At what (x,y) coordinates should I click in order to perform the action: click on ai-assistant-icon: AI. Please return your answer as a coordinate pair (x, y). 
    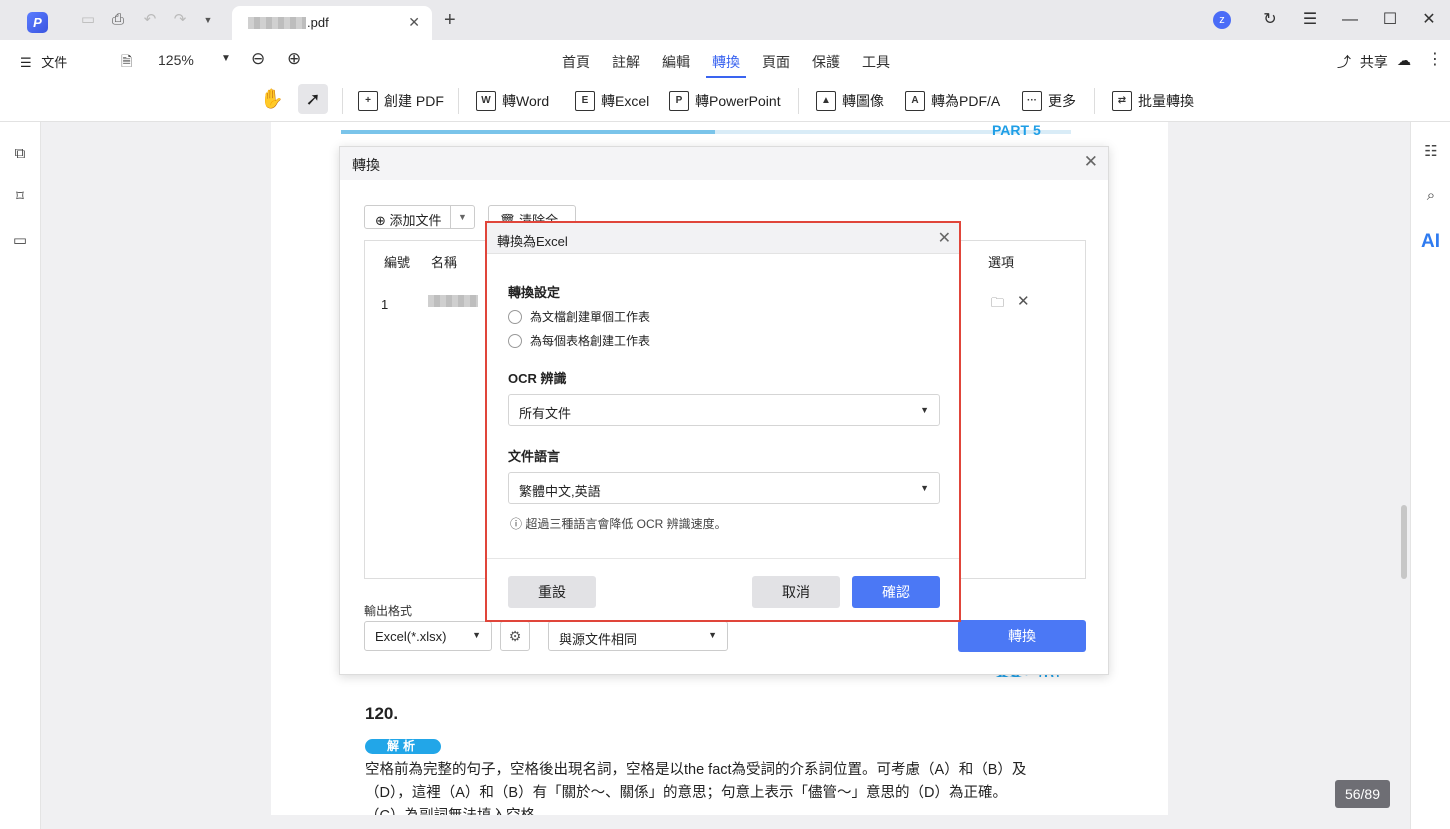
    Looking at the image, I should click on (1430, 242).